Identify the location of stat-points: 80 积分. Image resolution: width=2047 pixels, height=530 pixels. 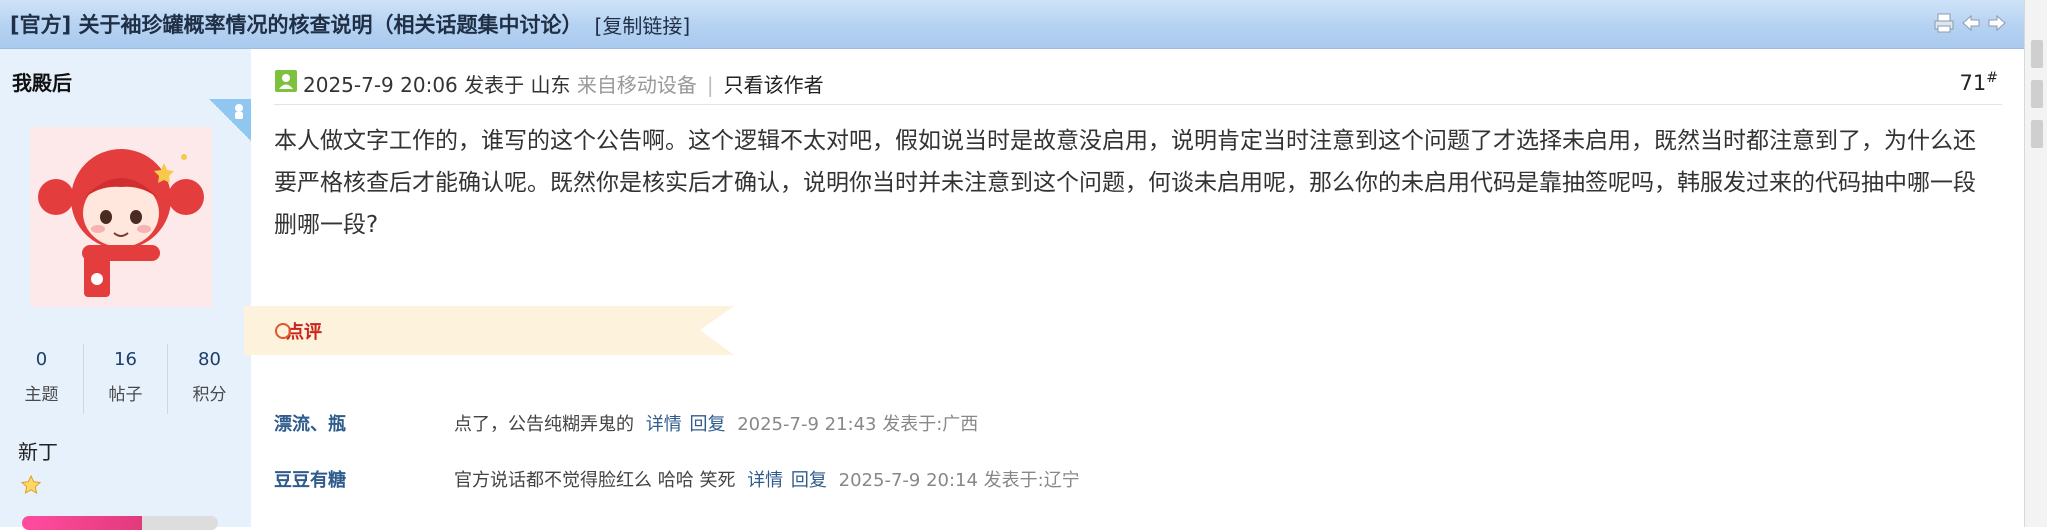
(209, 379).